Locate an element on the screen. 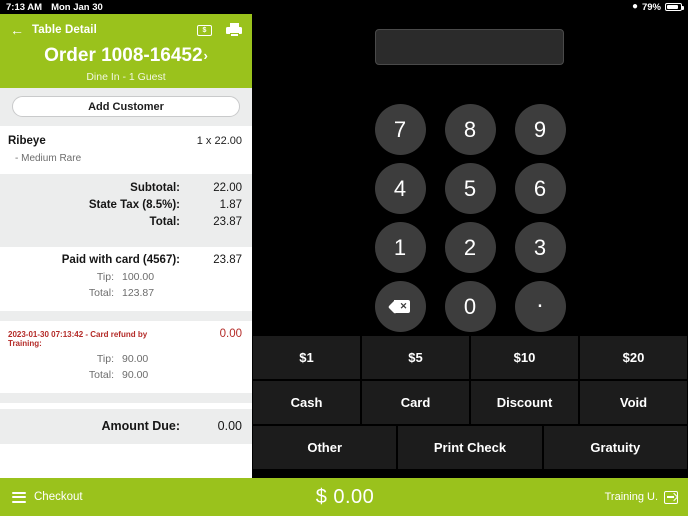 This screenshot has width=688, height=516. add-customer-section: Add Customer is located at coordinates (126, 107).